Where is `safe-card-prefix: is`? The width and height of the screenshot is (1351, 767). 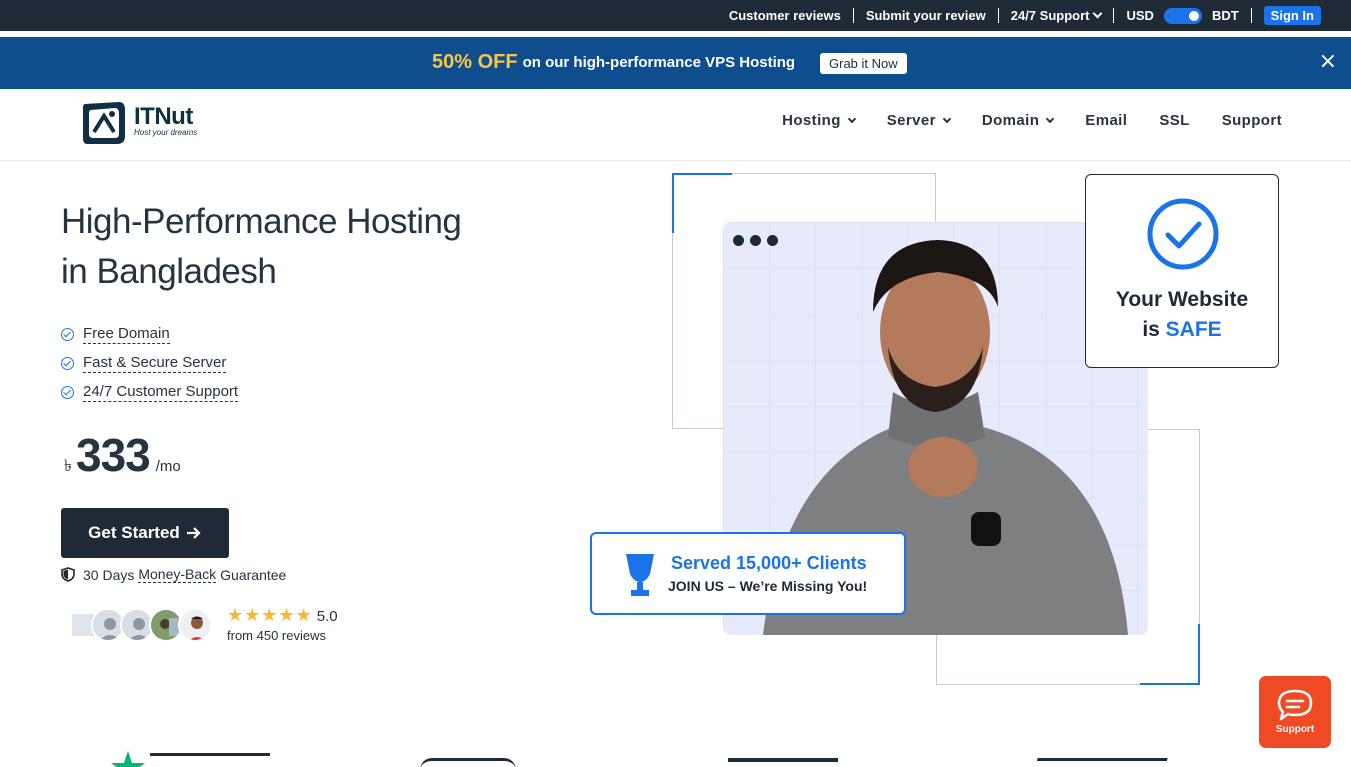
safe-card-prefix: is is located at coordinates (1151, 329).